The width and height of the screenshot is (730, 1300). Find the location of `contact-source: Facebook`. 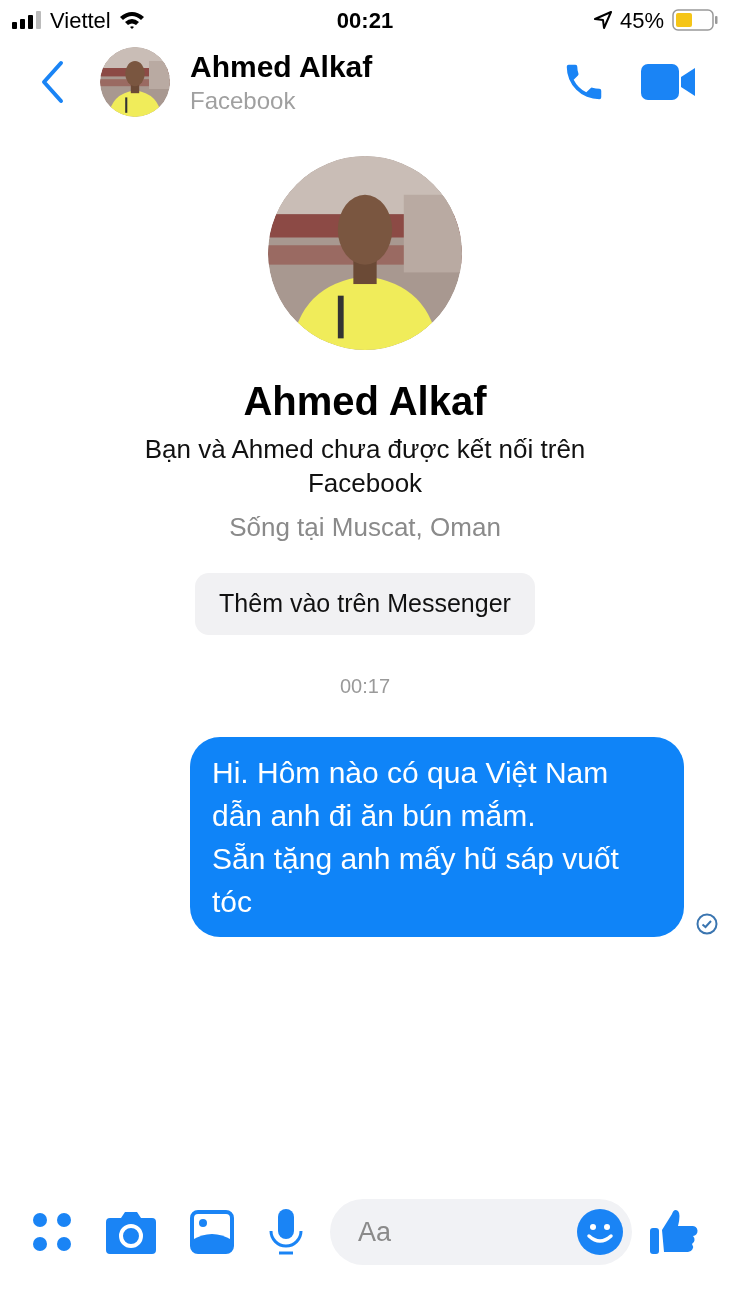

contact-source: Facebook is located at coordinates (243, 100).